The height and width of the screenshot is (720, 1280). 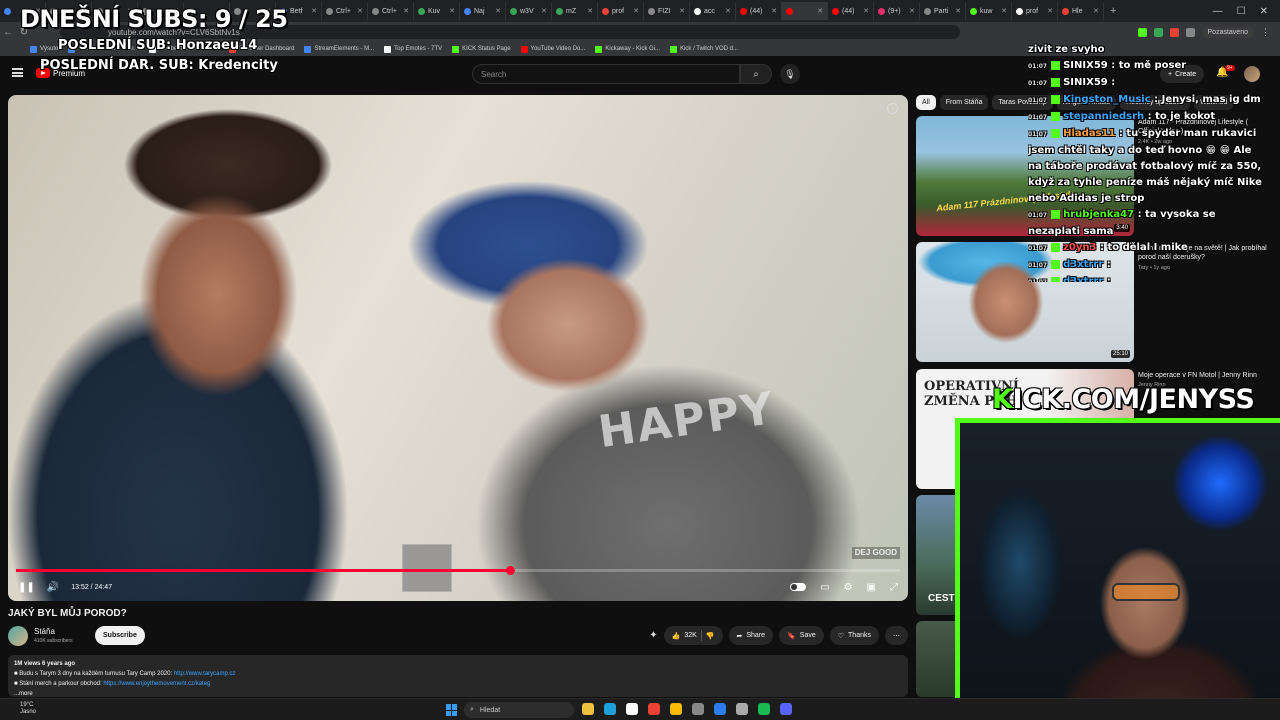 What do you see at coordinates (481, 49) in the screenshot?
I see `bookmark-item: KICK Status Page` at bounding box center [481, 49].